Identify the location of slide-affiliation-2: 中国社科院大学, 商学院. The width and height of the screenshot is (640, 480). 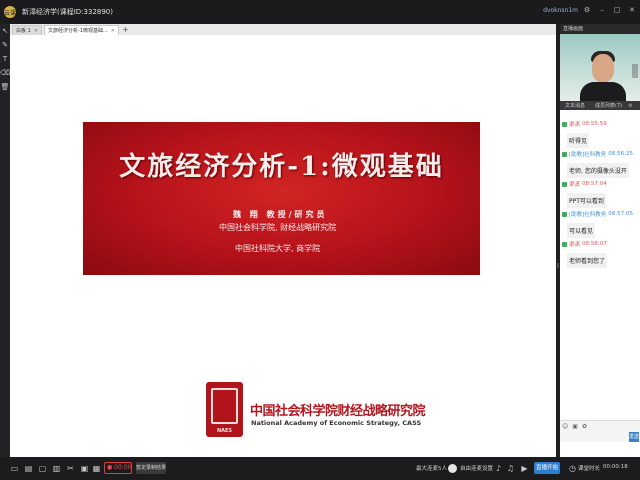
(278, 248).